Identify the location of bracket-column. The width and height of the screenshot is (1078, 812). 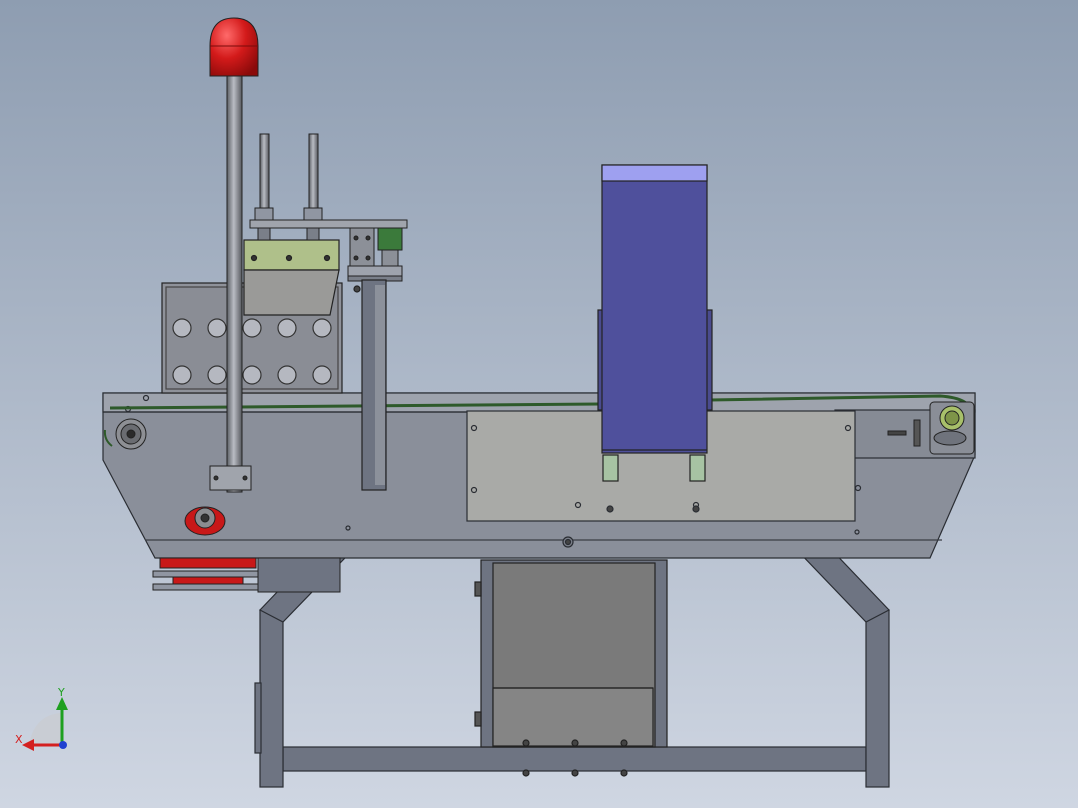
(374, 385).